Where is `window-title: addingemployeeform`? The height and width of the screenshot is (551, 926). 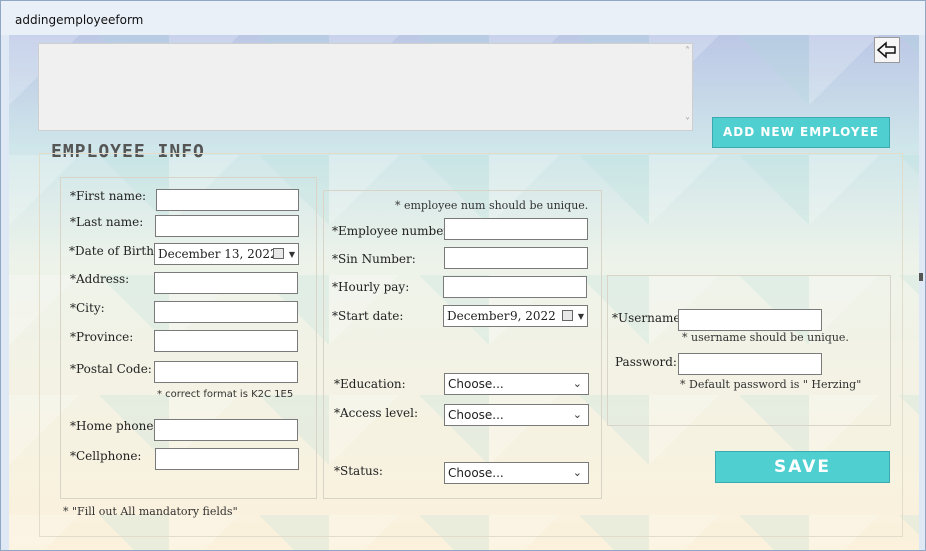 window-title: addingemployeeform is located at coordinates (79, 20).